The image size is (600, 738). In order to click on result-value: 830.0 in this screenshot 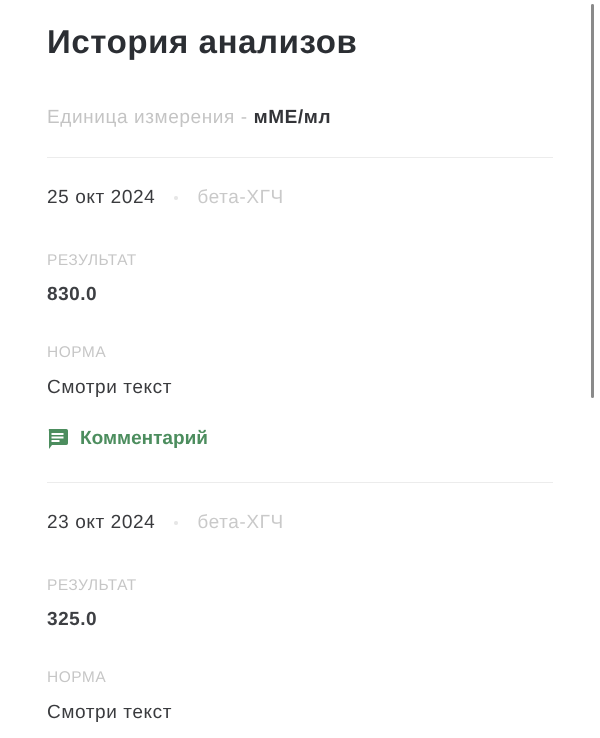, I will do `click(72, 295)`.